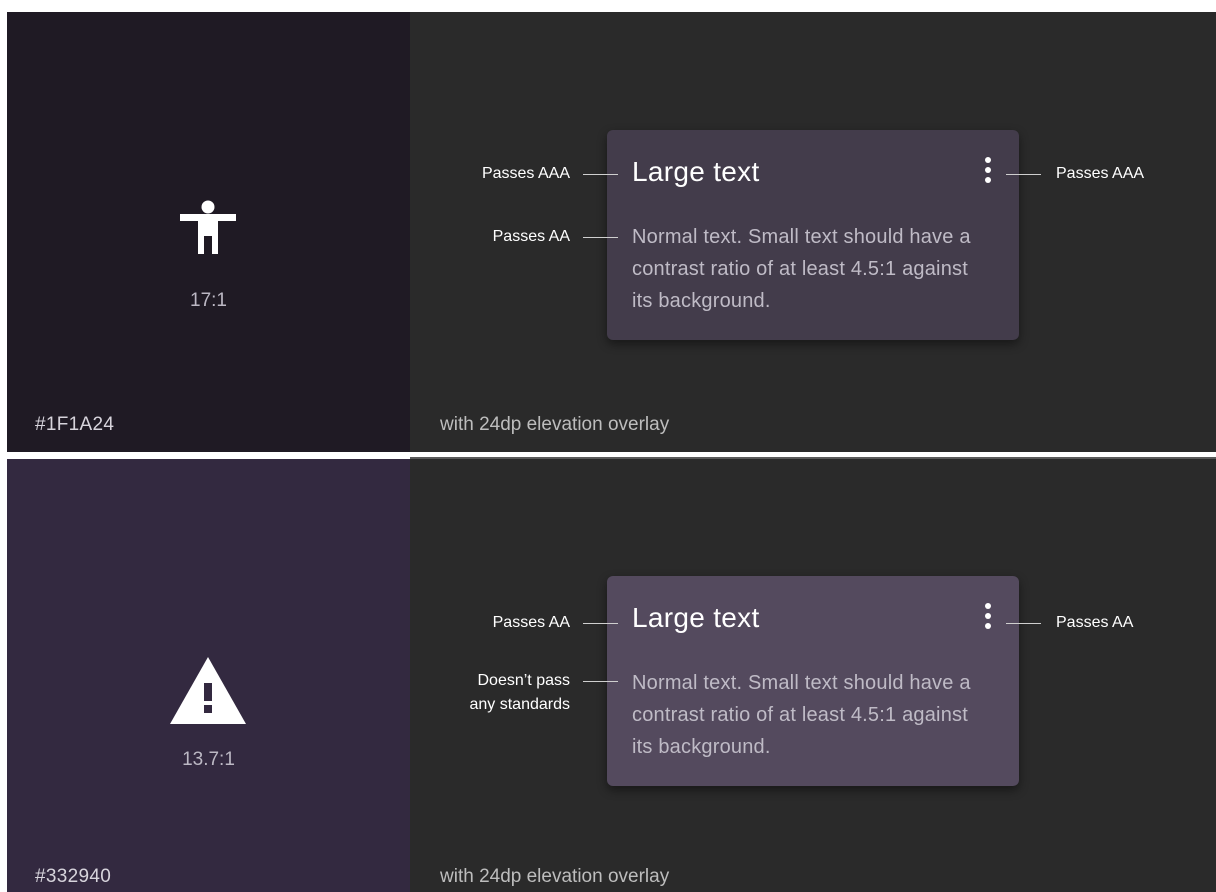 The width and height of the screenshot is (1216, 892). Describe the element at coordinates (1100, 173) in the screenshot. I see `icon-annotation: Passes AAA` at that location.